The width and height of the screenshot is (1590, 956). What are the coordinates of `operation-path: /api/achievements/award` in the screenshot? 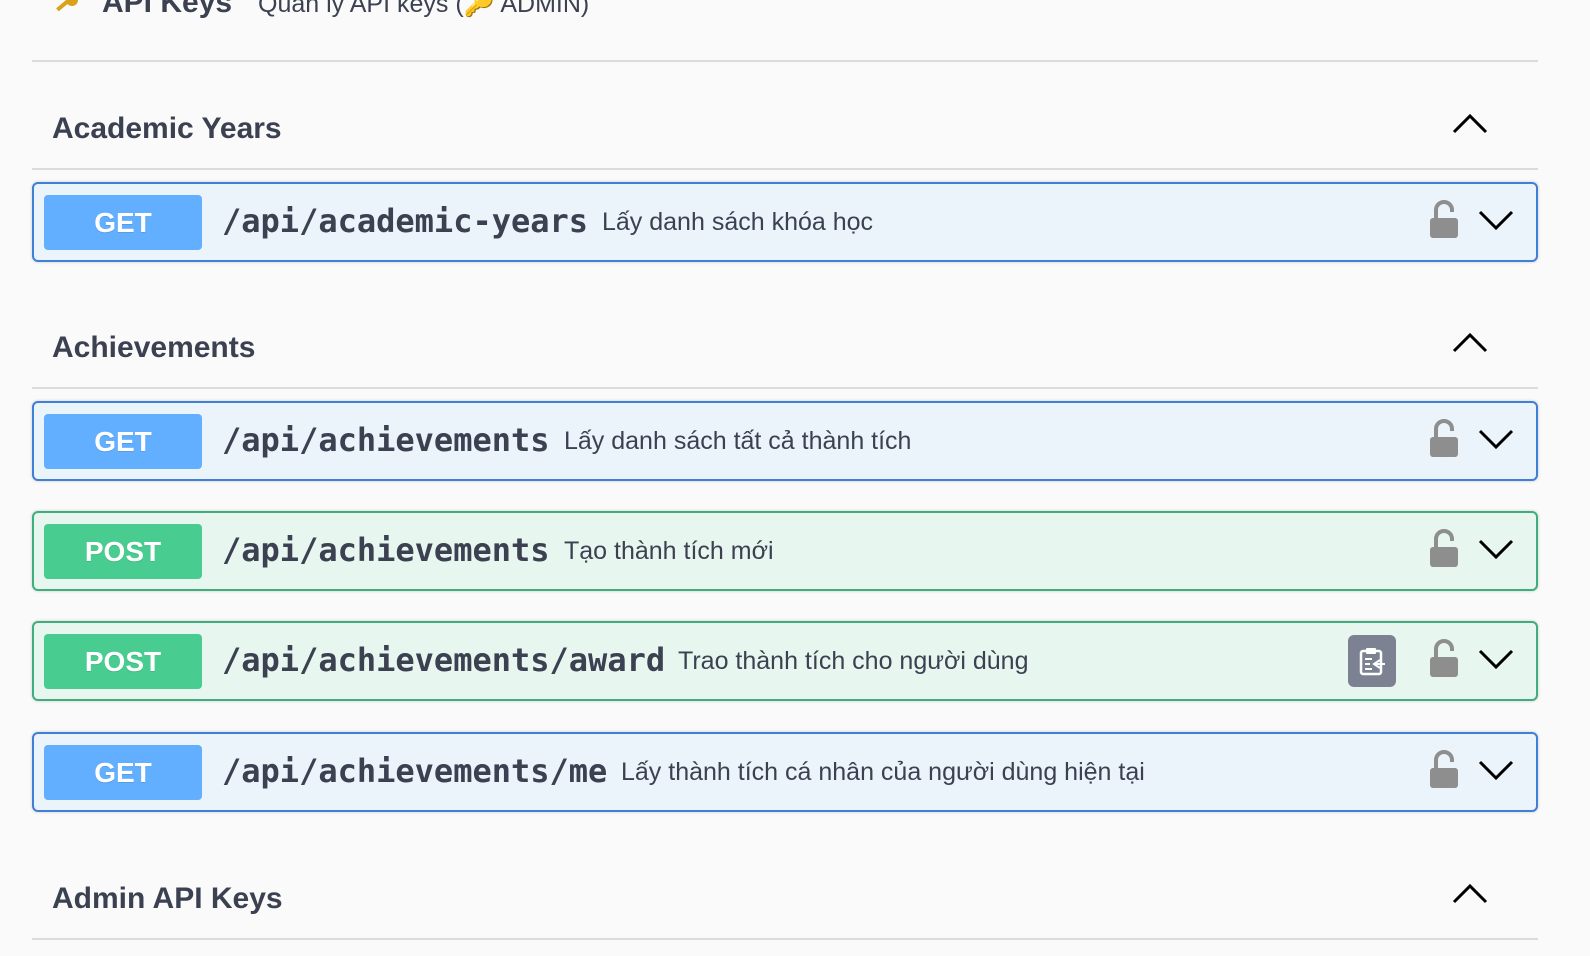 It's located at (444, 660).